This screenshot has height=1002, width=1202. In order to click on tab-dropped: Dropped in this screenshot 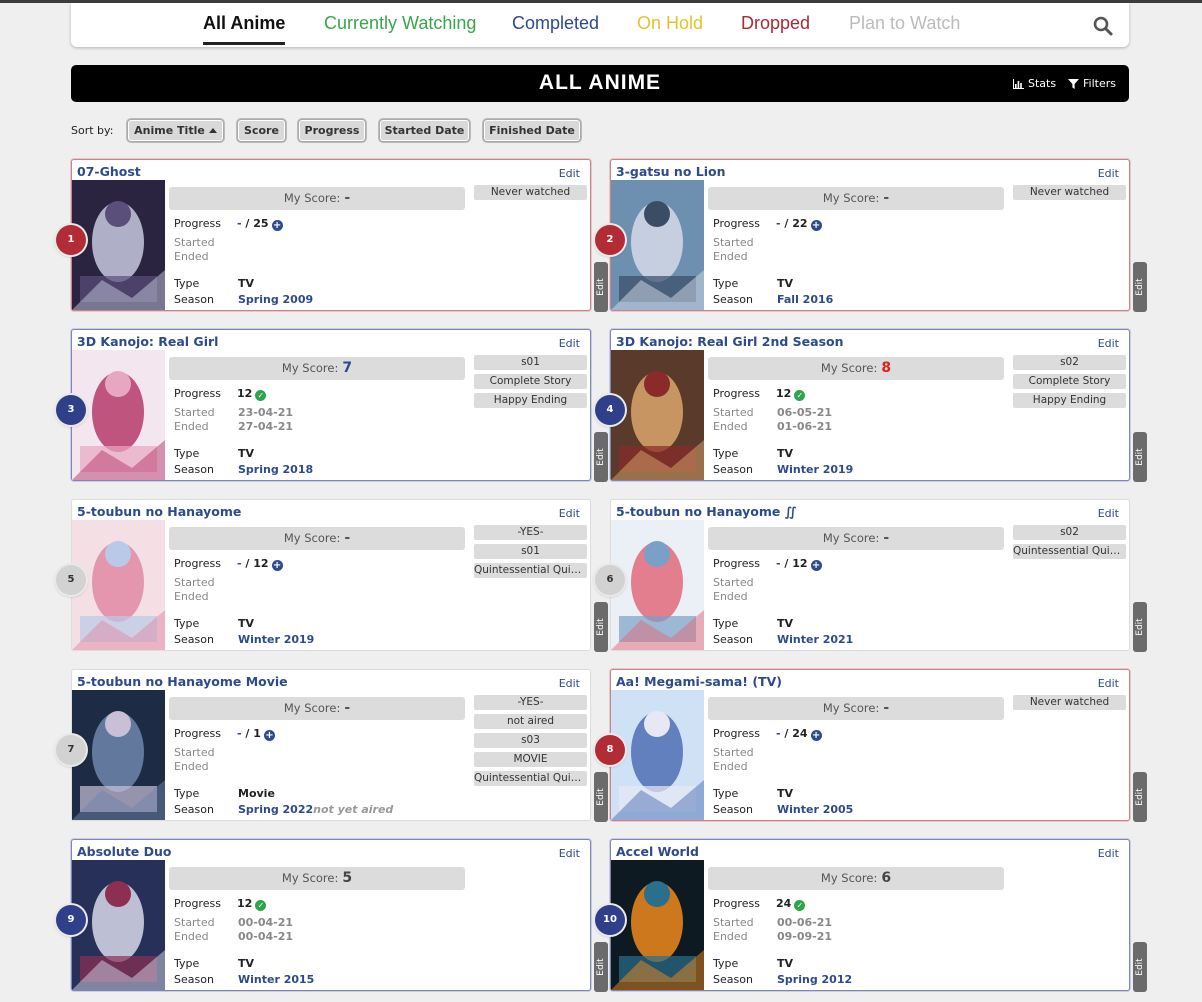, I will do `click(775, 23)`.